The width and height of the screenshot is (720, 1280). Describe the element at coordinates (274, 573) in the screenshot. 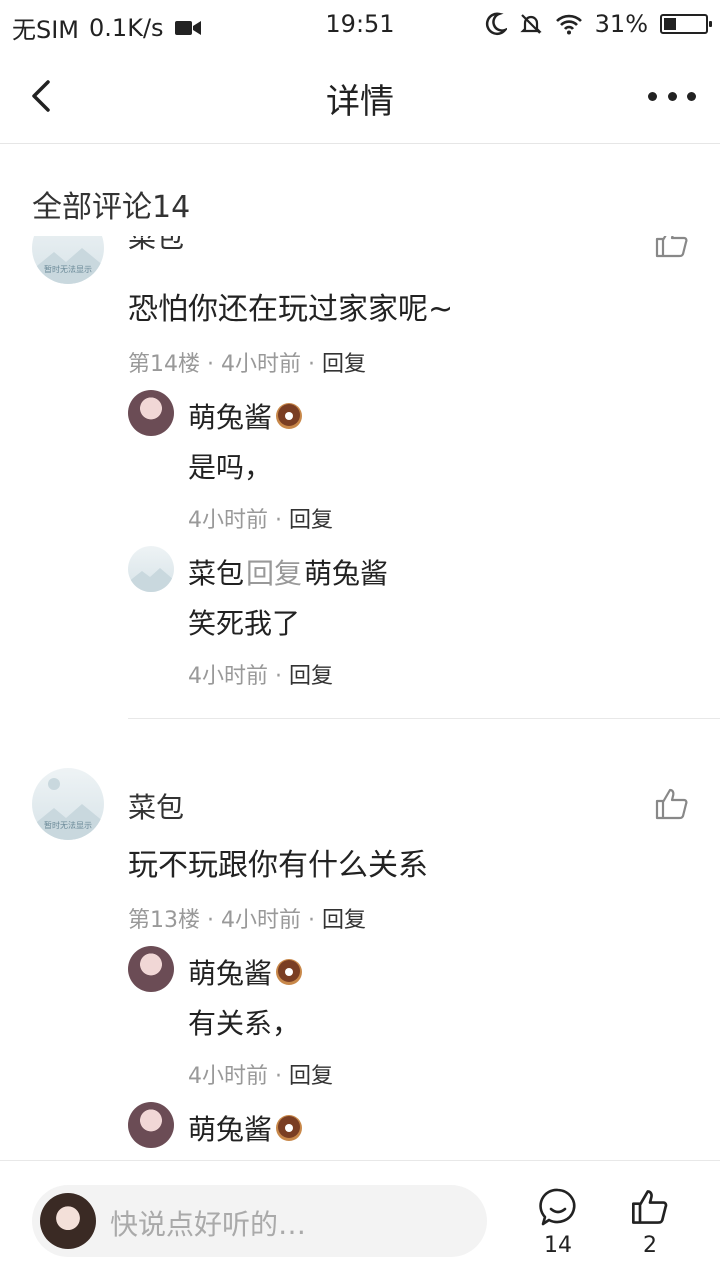

I see `reply-to-word: 回复` at that location.